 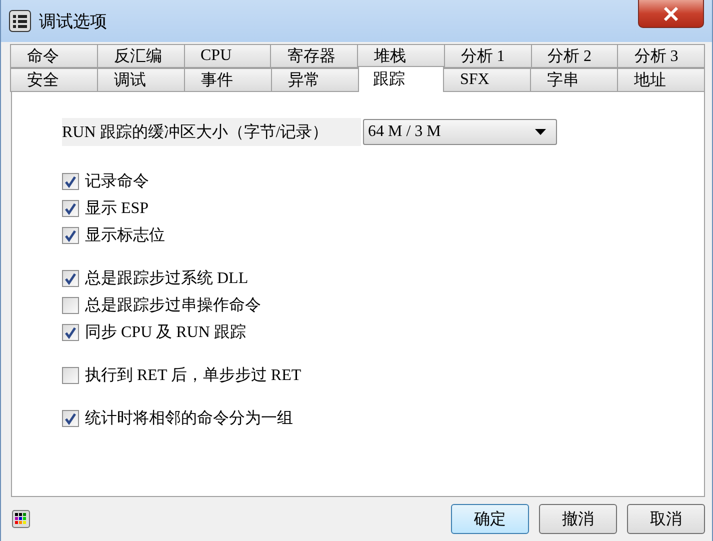 I want to click on close-button, so click(x=671, y=14).